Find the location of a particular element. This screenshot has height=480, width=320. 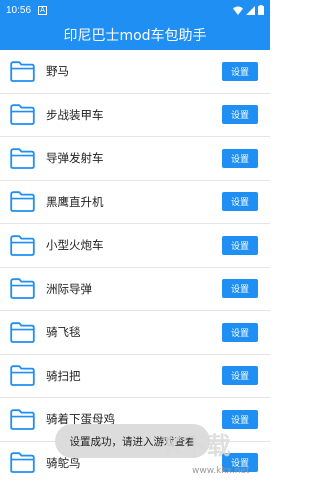

list-item: 野马 设置 is located at coordinates (135, 72).